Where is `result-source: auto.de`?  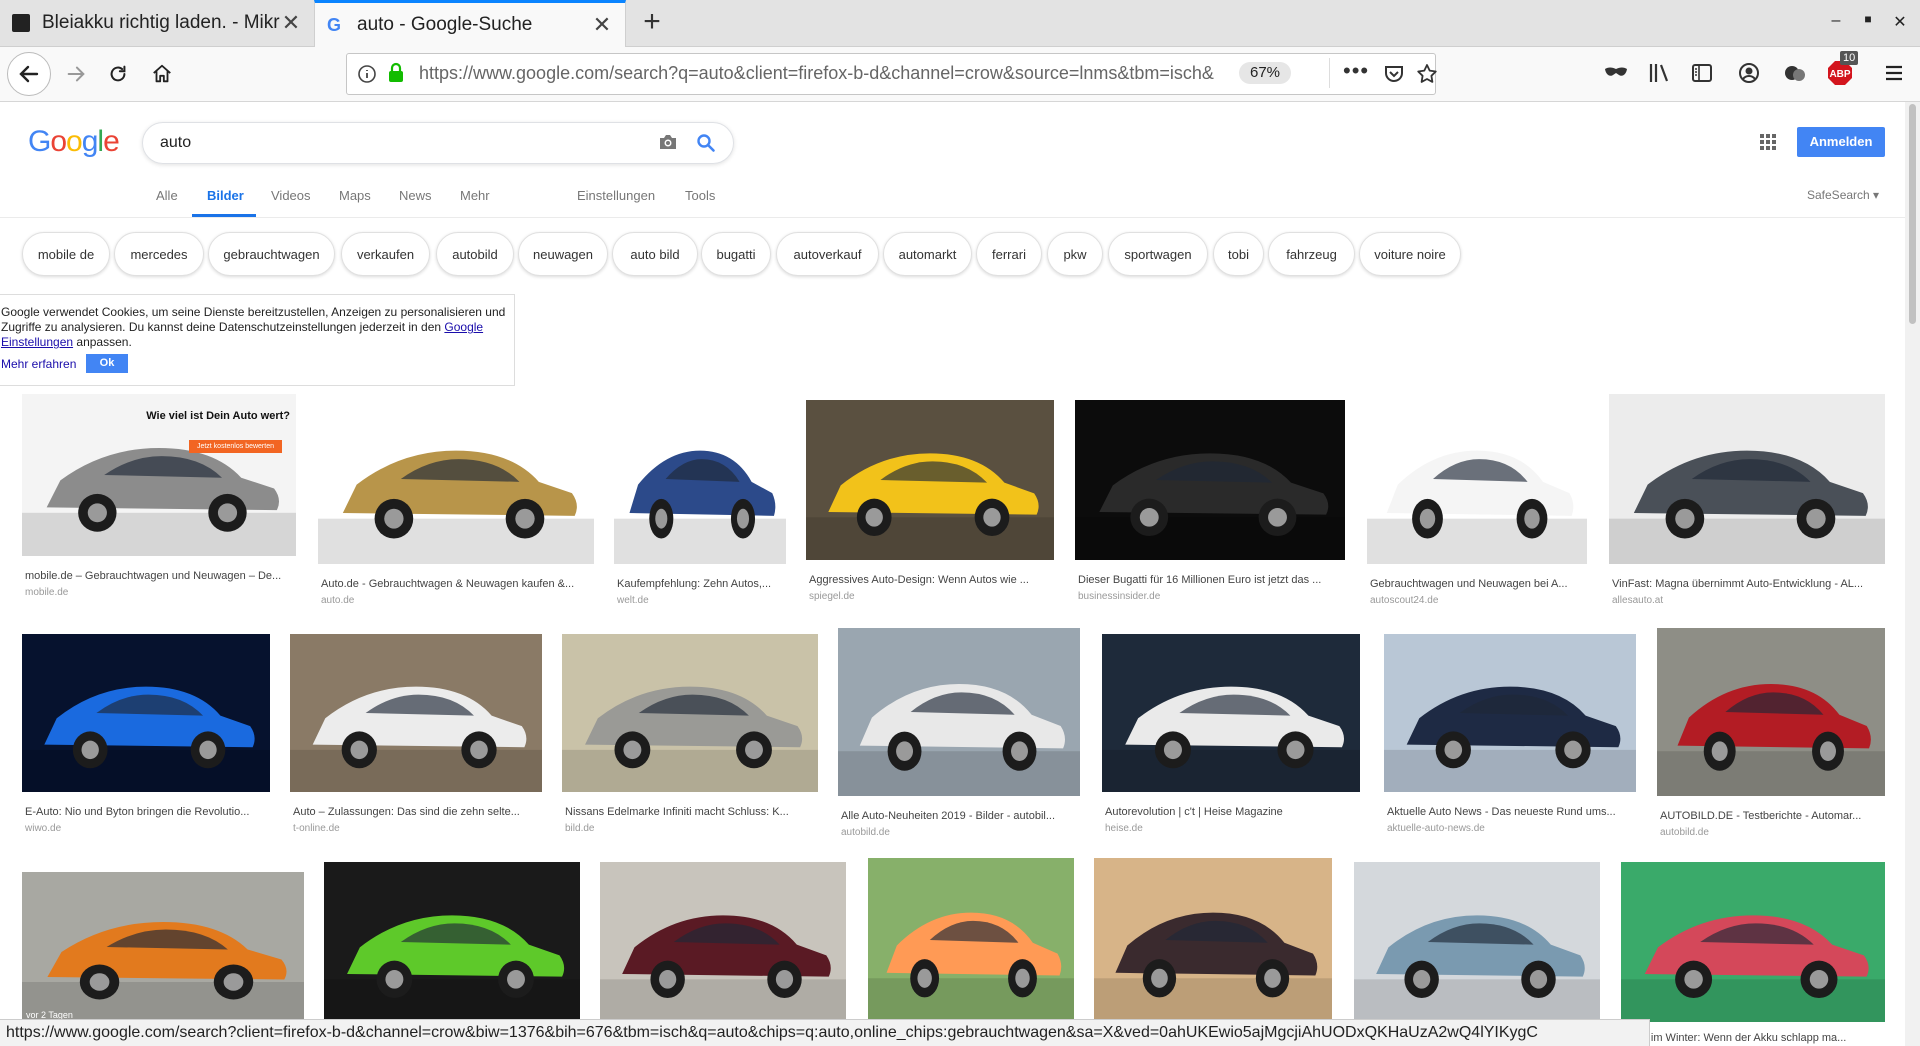
result-source: auto.de is located at coordinates (337, 600).